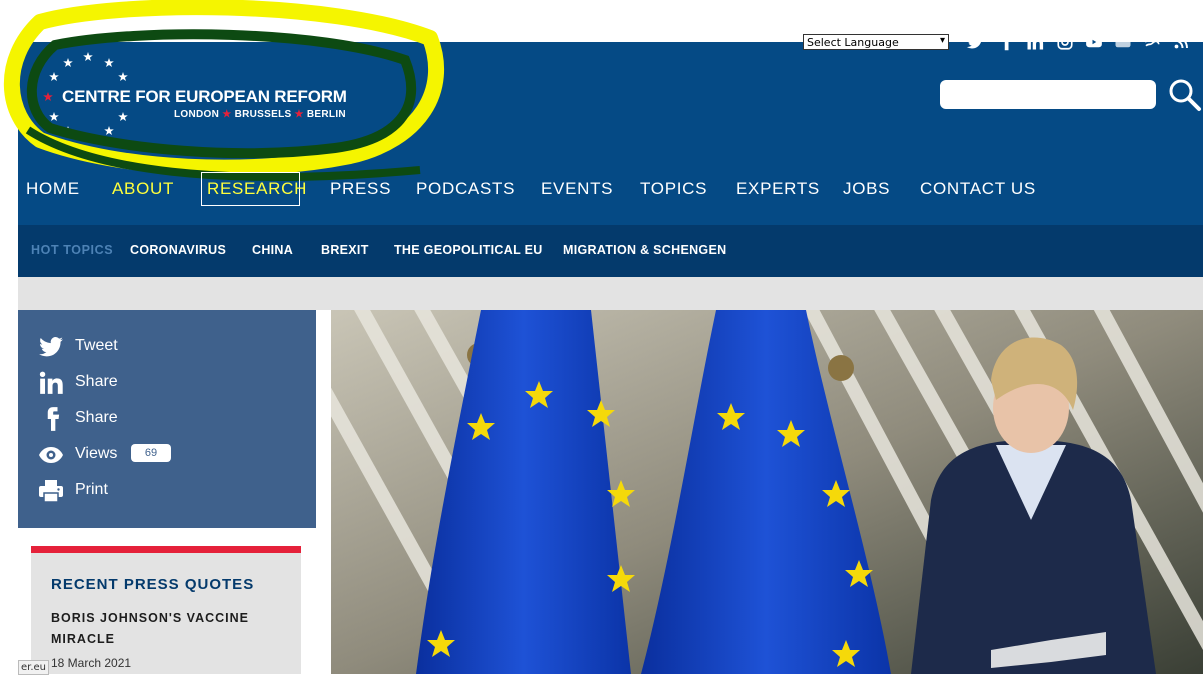 The height and width of the screenshot is (675, 1203). What do you see at coordinates (1065, 42) in the screenshot?
I see `instagram-icon` at bounding box center [1065, 42].